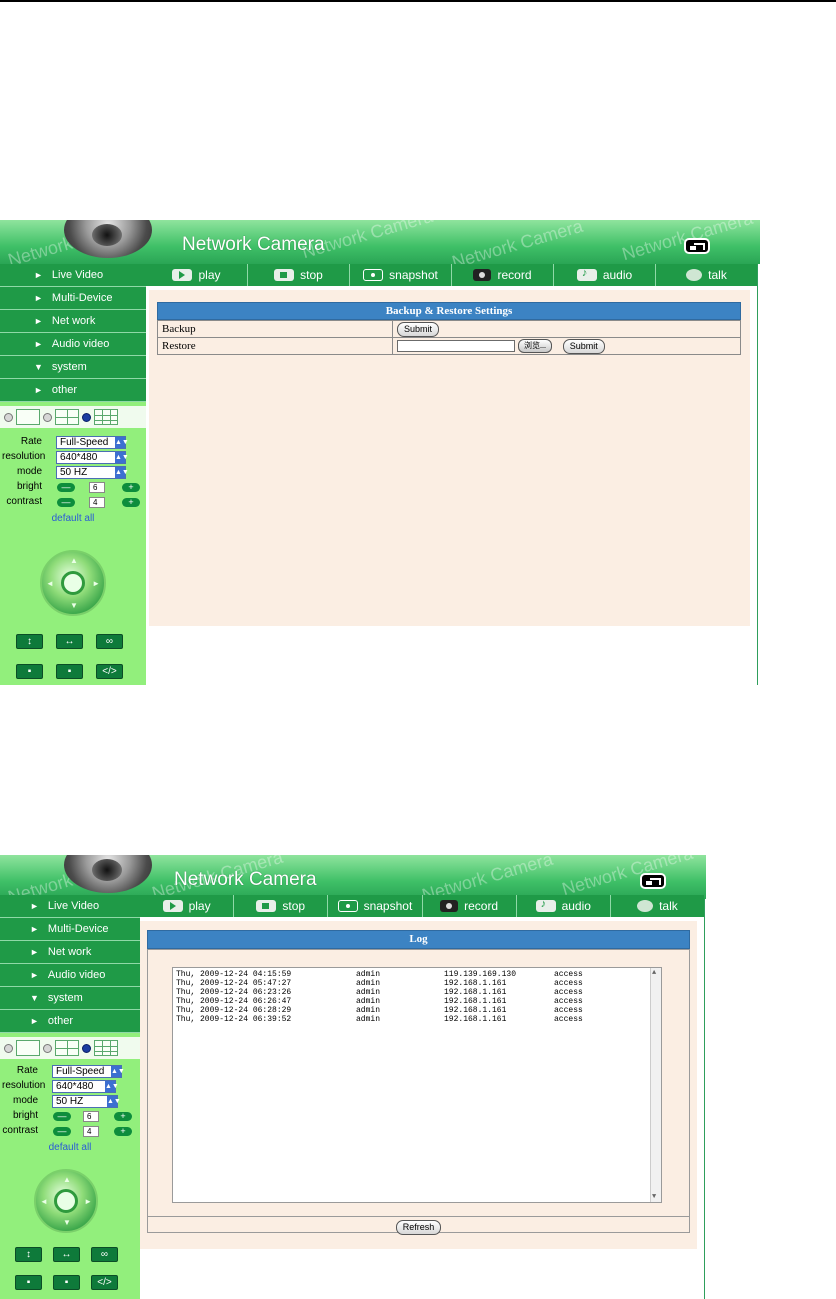  Describe the element at coordinates (74, 560) in the screenshot. I see `arrow-up-icon: ▲` at that location.